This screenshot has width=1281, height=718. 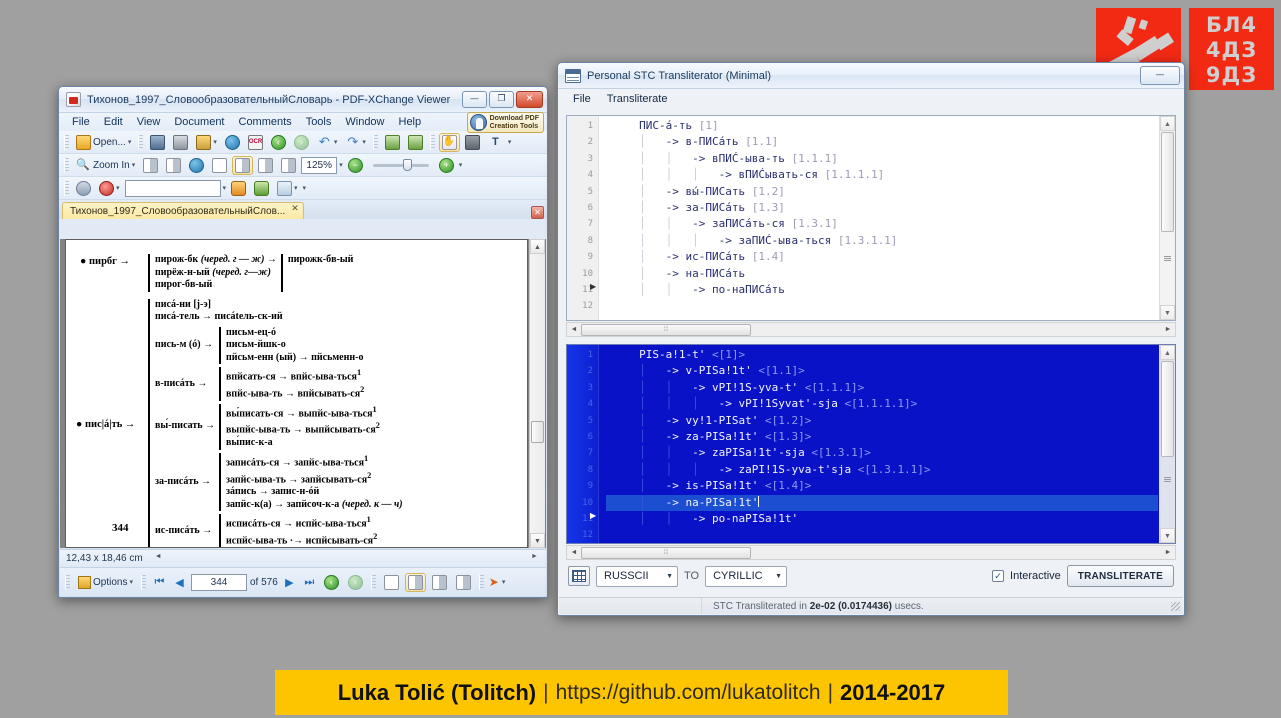 I want to click on options-button: Options ▾, so click(x=105, y=582).